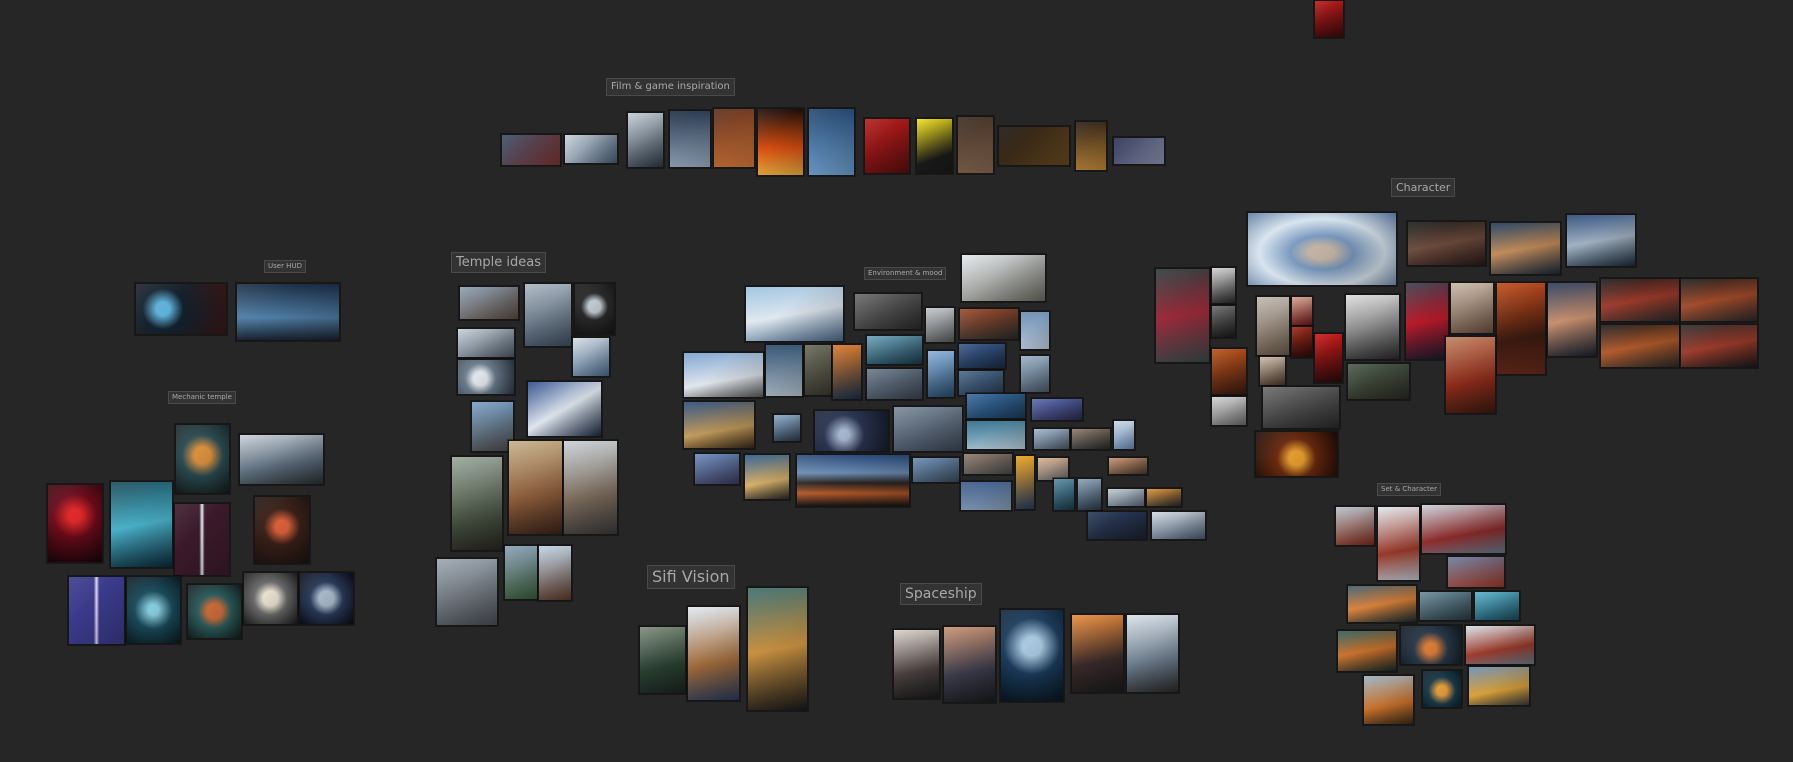 The height and width of the screenshot is (762, 1793). I want to click on group-label-environment: Environment & mood, so click(905, 273).